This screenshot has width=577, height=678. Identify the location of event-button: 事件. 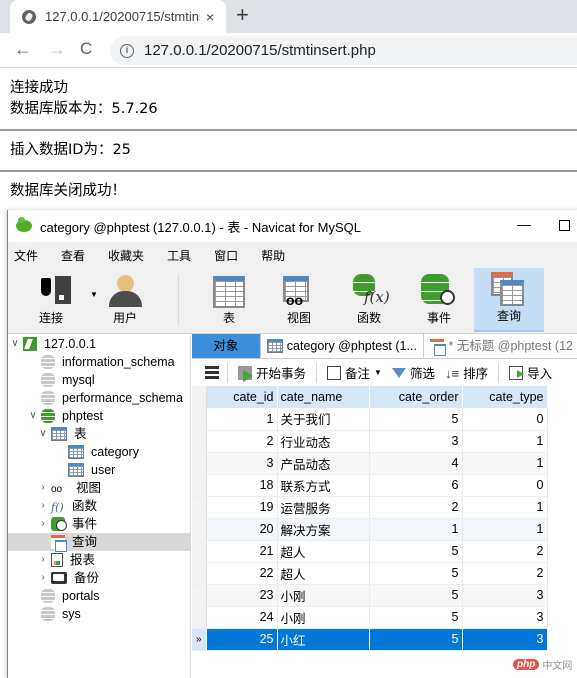
(439, 300).